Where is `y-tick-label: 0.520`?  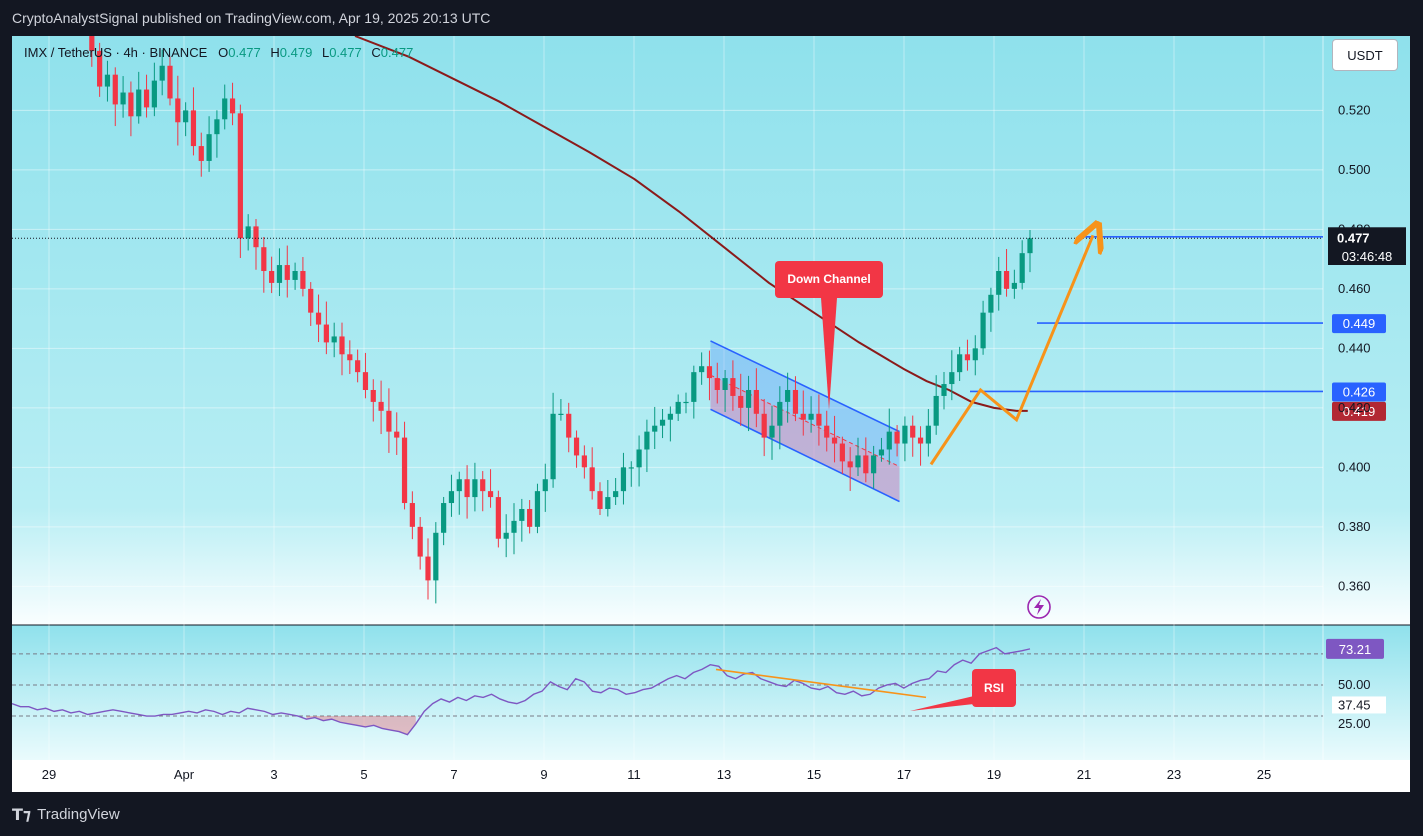 y-tick-label: 0.520 is located at coordinates (1354, 109).